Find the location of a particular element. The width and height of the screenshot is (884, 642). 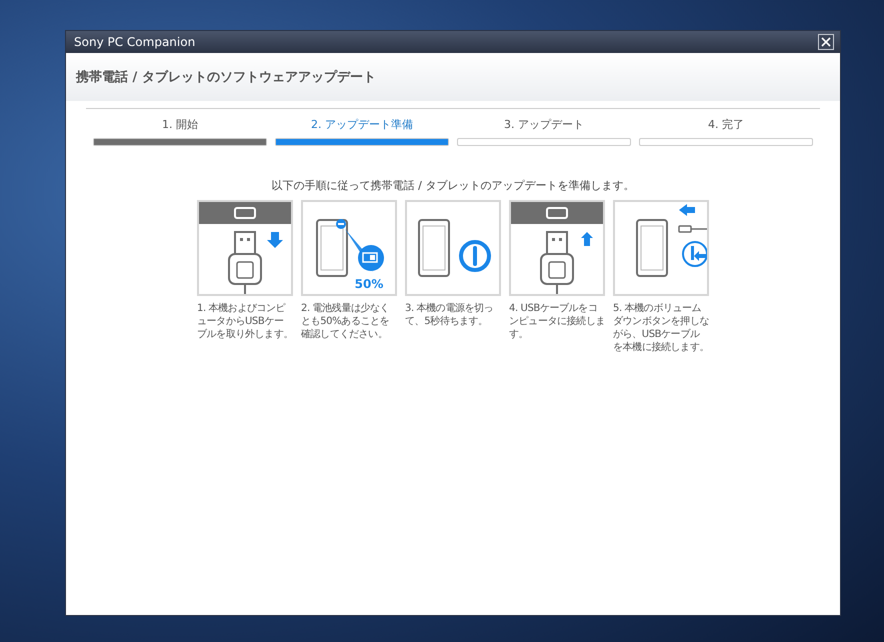

step-label: 1. 開始 is located at coordinates (180, 124).